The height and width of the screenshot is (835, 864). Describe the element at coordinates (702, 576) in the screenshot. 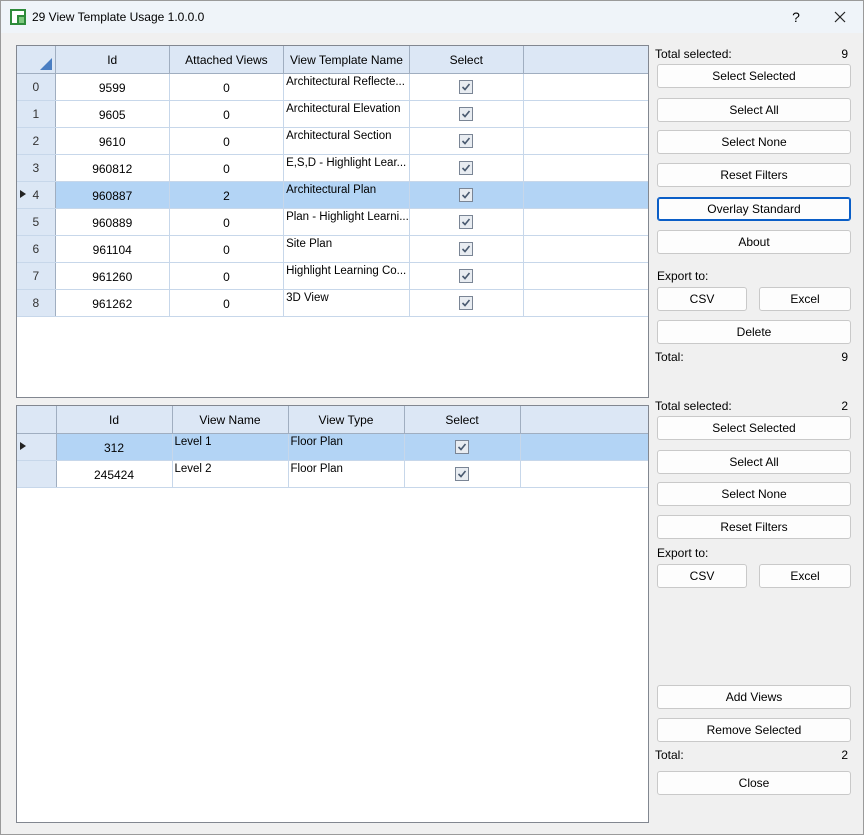

I see `bottom-csv-button: CSV` at that location.